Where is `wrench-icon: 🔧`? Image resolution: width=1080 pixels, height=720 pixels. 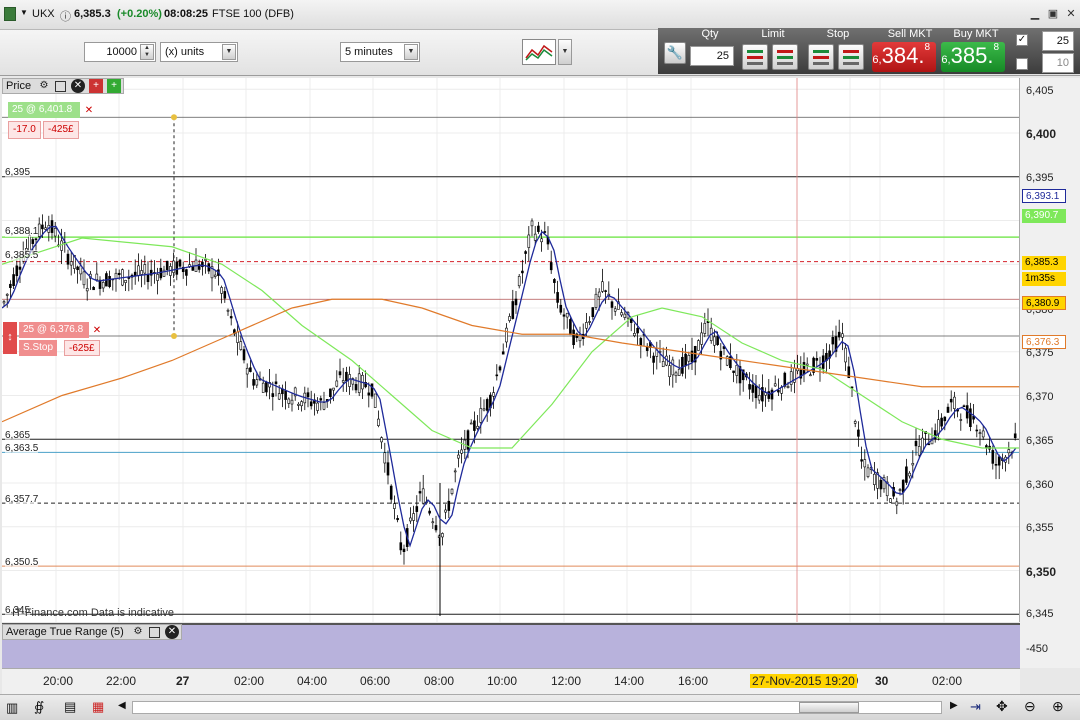
wrench-icon: 🔧 is located at coordinates (675, 53).